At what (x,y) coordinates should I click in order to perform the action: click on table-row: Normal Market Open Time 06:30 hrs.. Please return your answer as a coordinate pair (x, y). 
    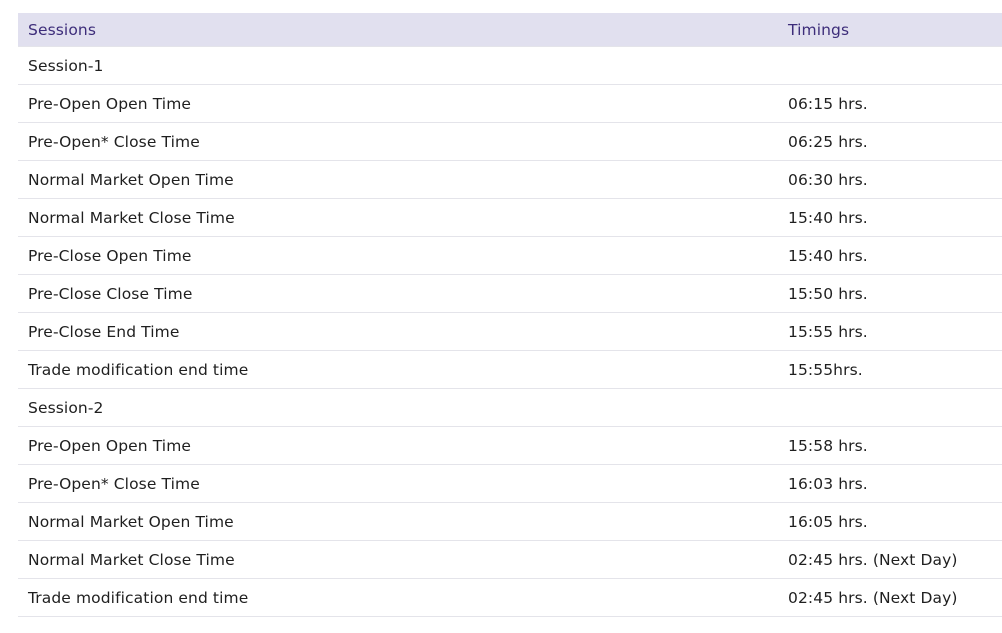
    Looking at the image, I should click on (510, 179).